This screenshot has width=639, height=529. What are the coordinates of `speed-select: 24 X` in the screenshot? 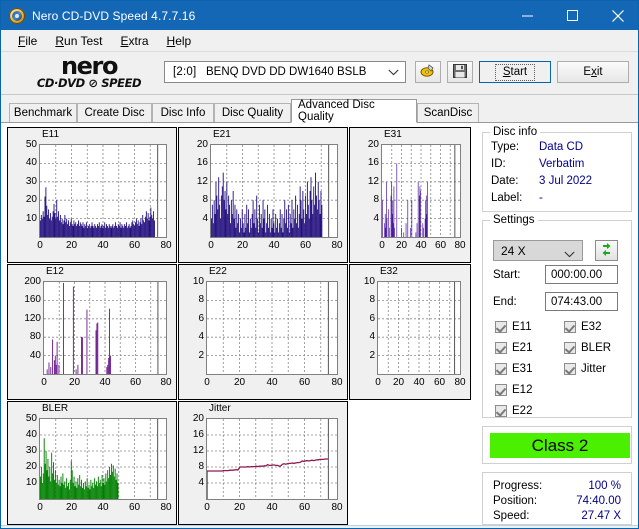 It's located at (538, 250).